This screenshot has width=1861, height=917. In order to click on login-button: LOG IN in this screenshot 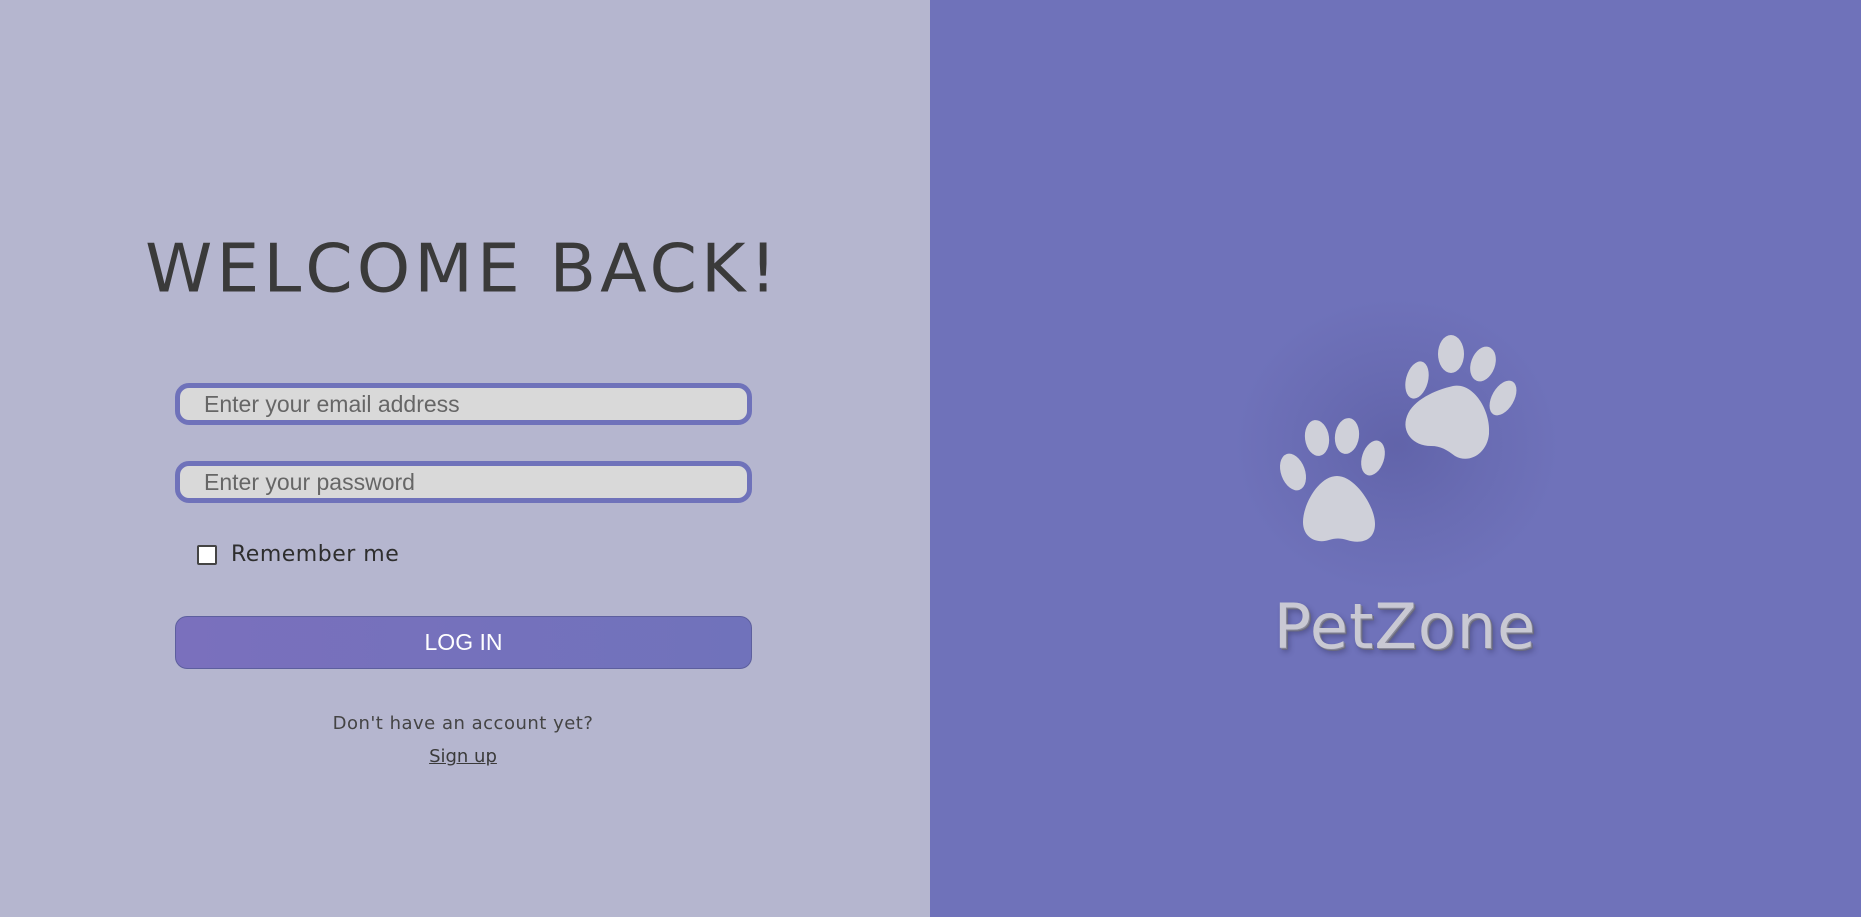, I will do `click(463, 642)`.